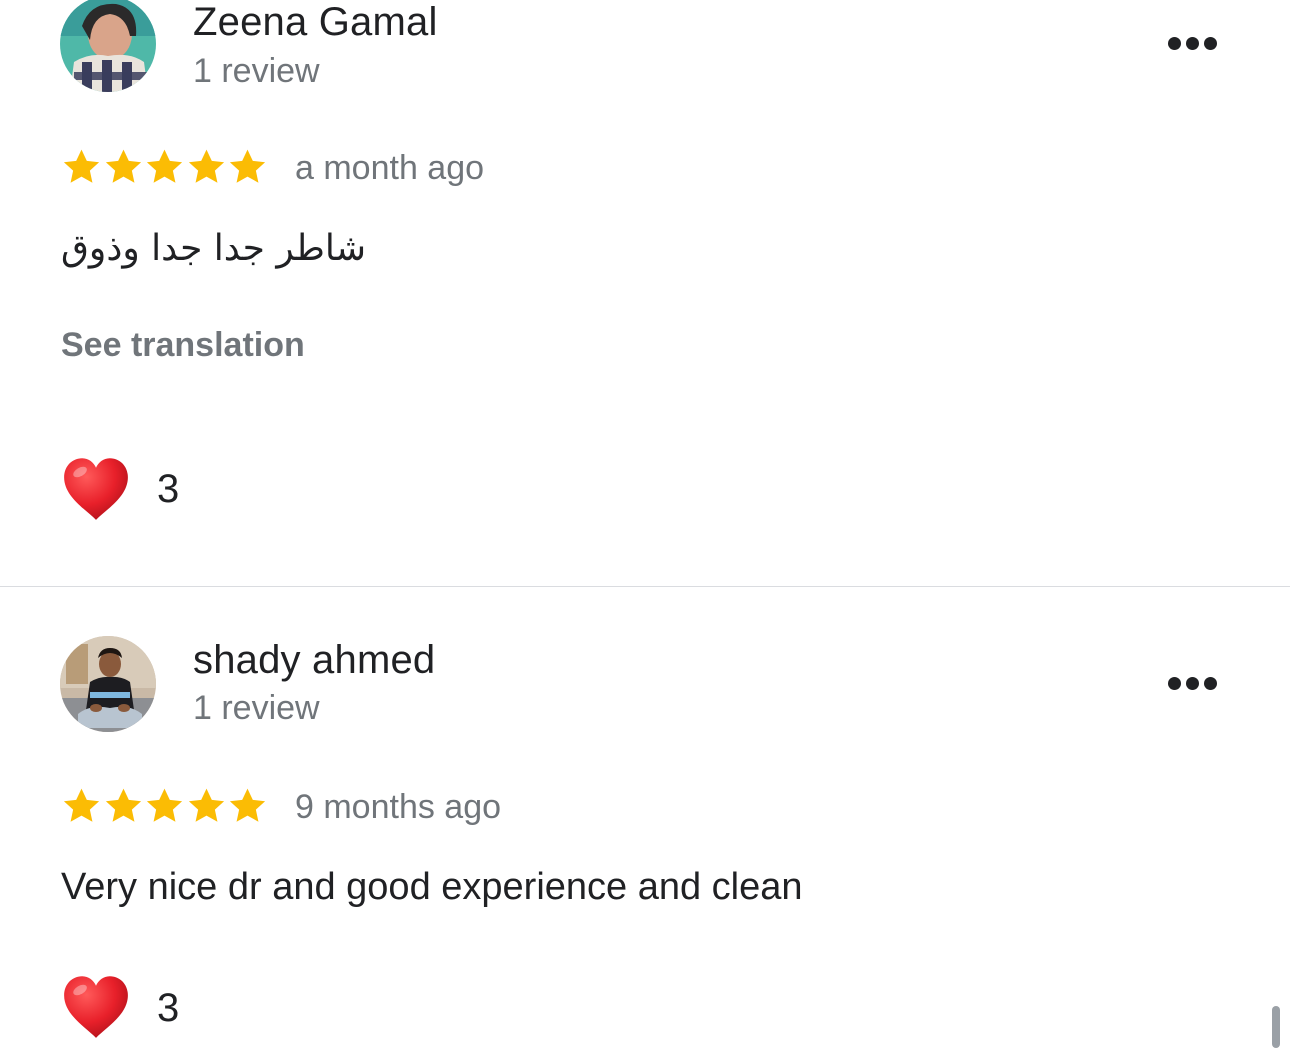  What do you see at coordinates (398, 807) in the screenshot?
I see `review-date: 9 months ago` at bounding box center [398, 807].